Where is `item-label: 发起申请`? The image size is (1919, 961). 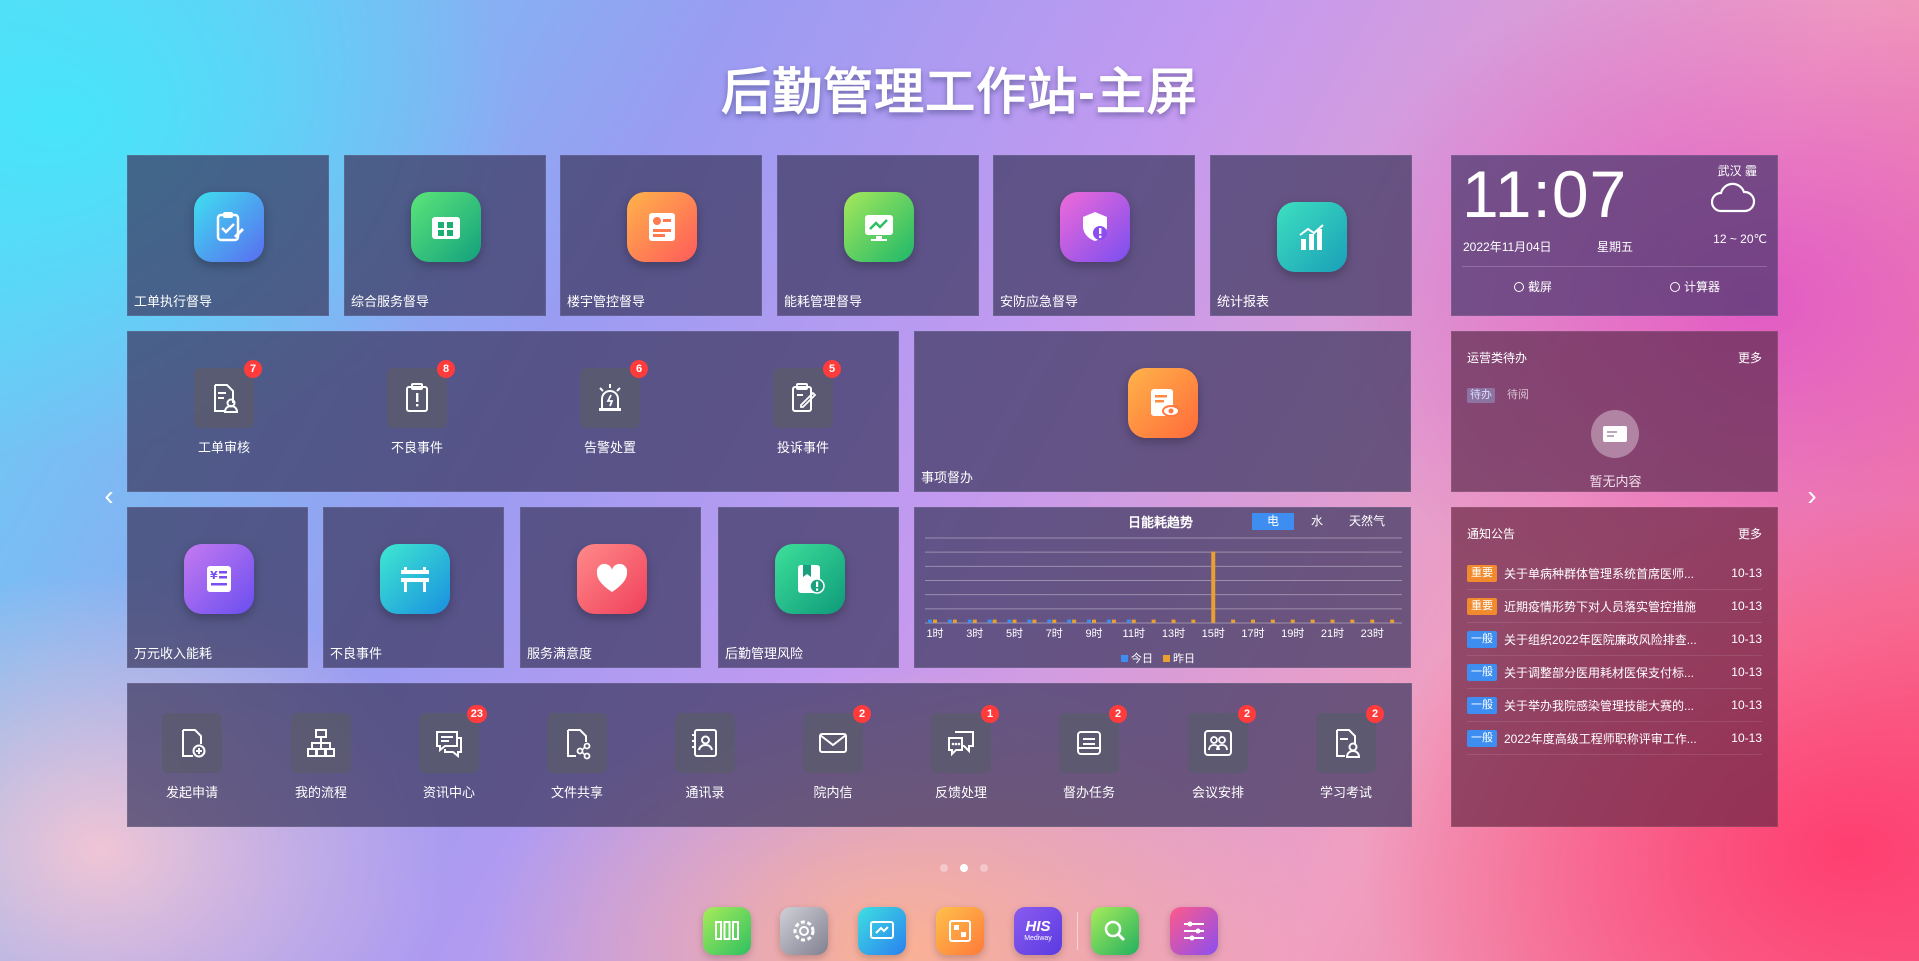
item-label: 发起申请 is located at coordinates (191, 792).